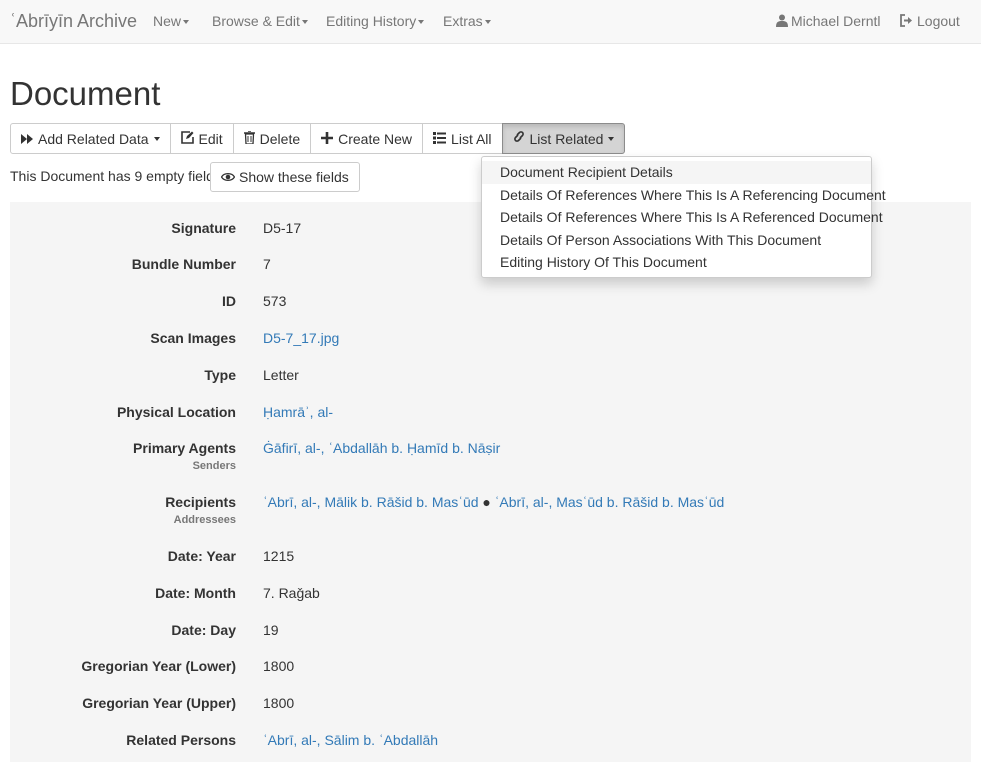 This screenshot has height=762, width=981. I want to click on add-related-data-button: Add Related Data, so click(90, 138).